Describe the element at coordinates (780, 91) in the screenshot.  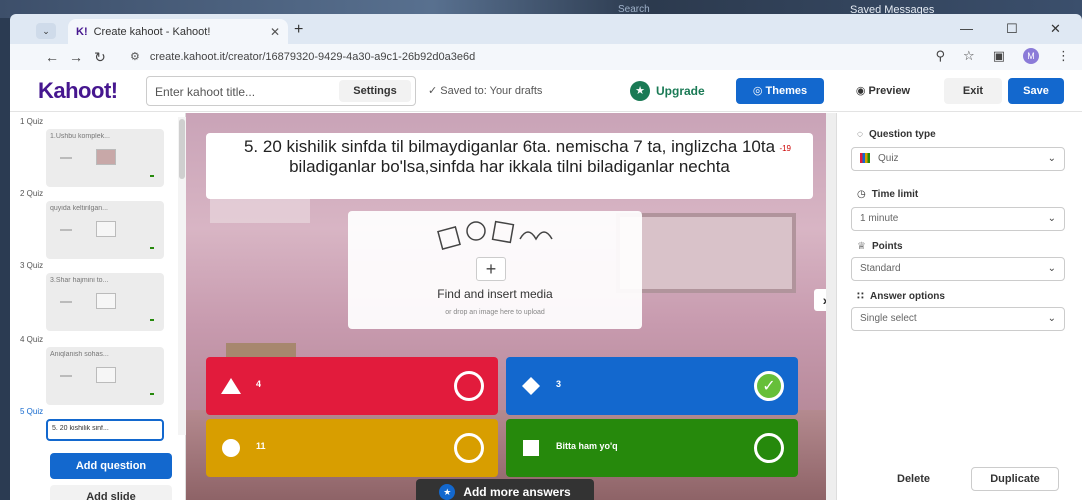
I see `themes-button: ◎ Themes` at that location.